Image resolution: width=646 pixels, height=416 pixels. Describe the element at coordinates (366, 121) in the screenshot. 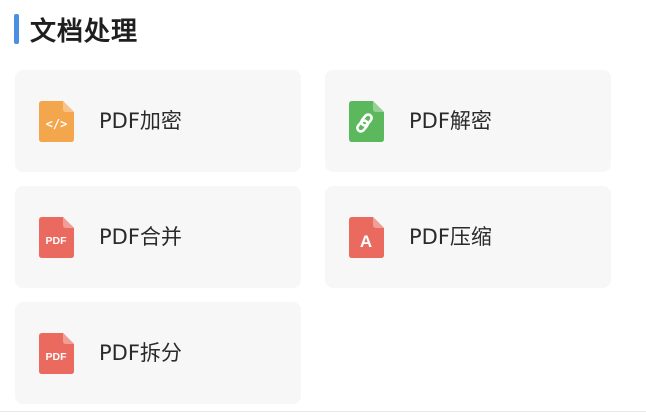

I see `link-file-icon` at that location.